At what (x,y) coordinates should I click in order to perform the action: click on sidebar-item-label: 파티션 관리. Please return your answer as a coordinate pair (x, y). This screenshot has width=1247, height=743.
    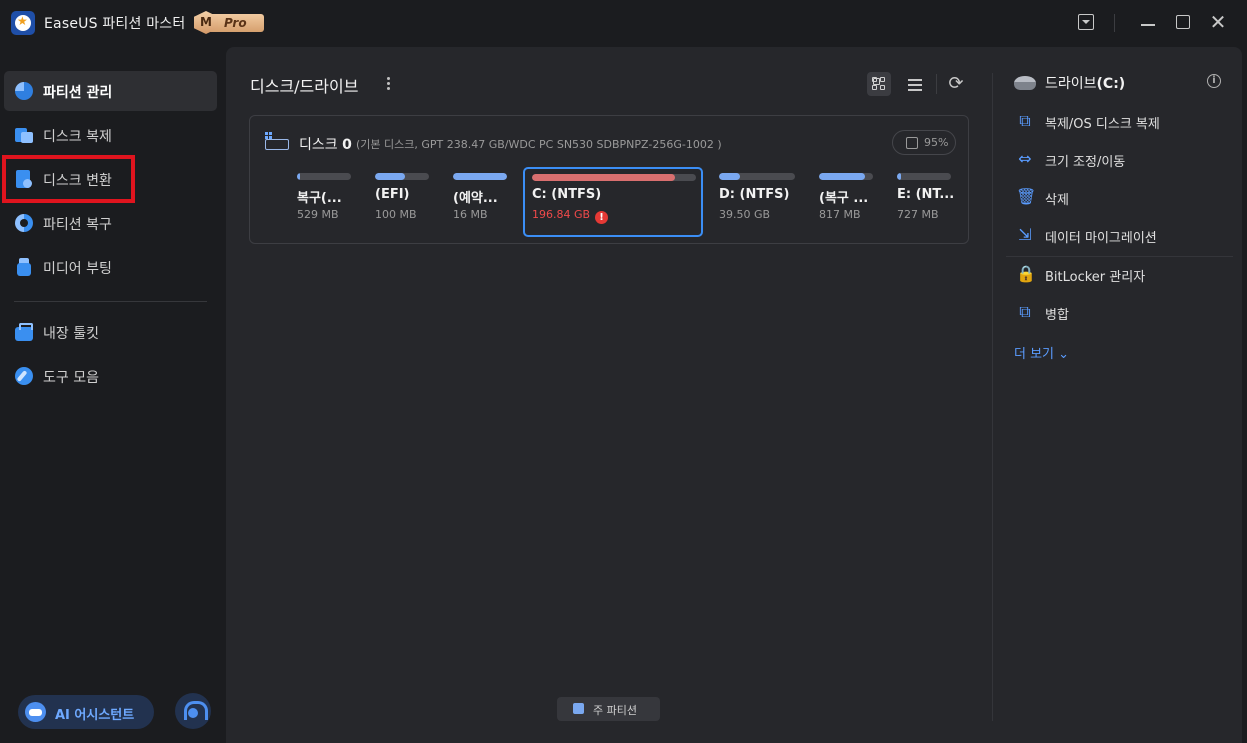
    Looking at the image, I should click on (78, 93).